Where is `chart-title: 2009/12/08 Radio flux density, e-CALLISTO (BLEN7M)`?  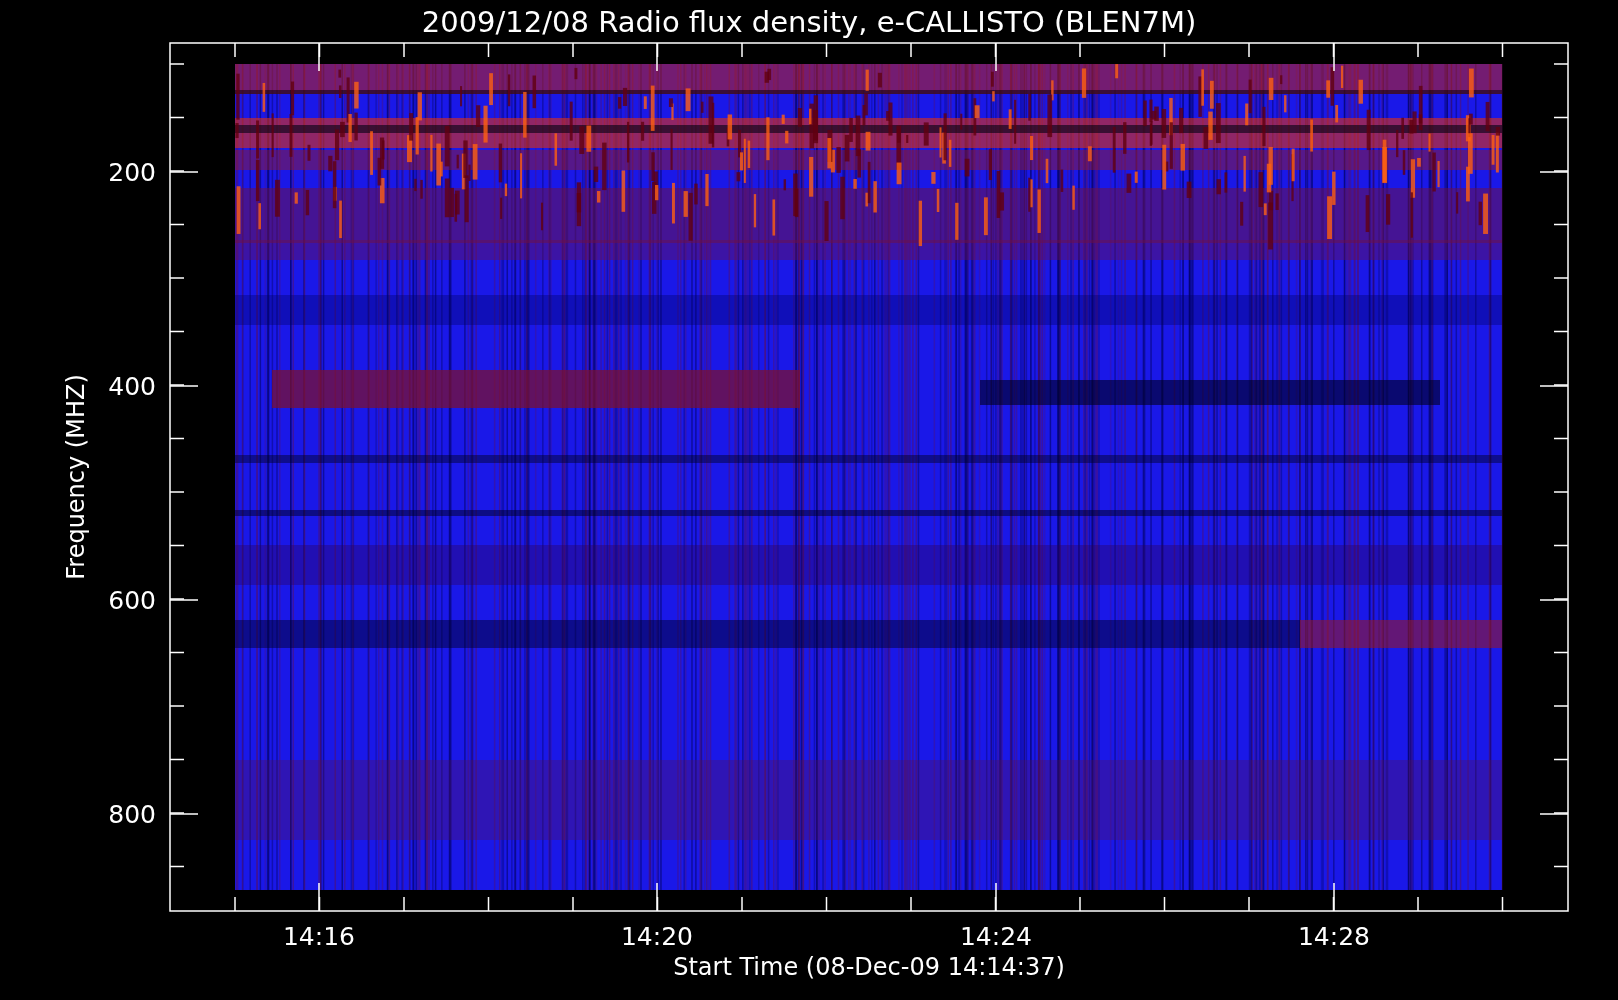 chart-title: 2009/12/08 Radio flux density, e-CALLISTO (BLEN7M) is located at coordinates (809, 22).